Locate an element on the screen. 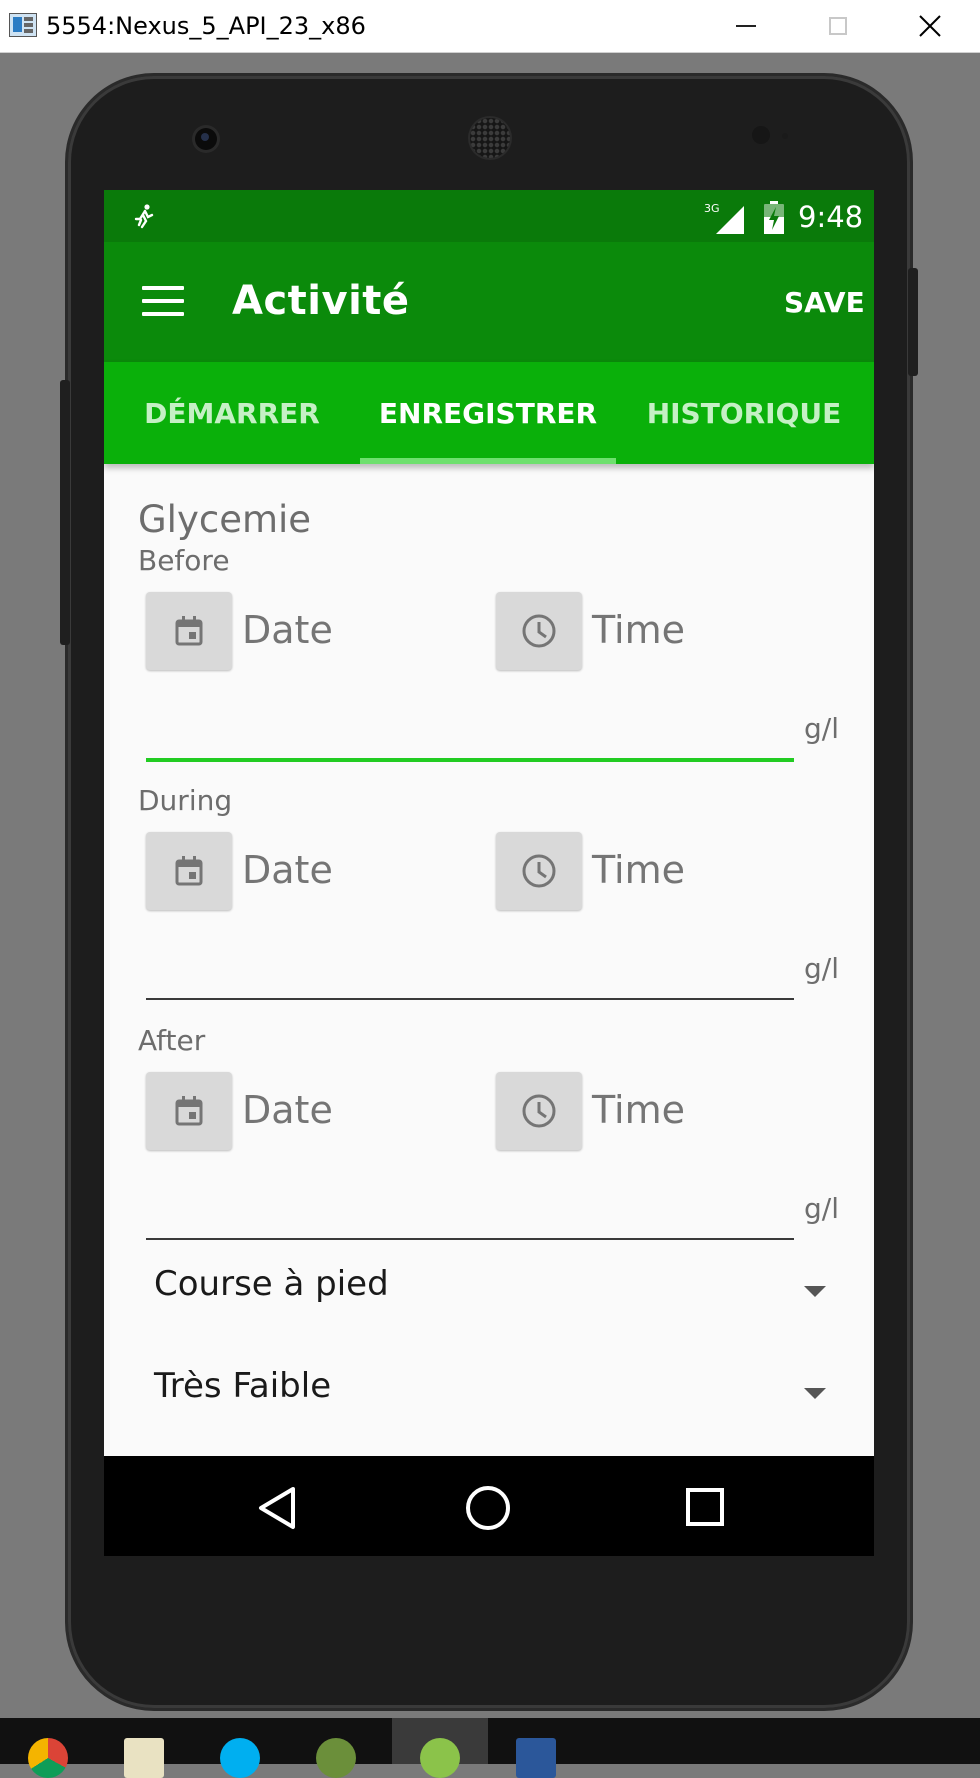  minimize-icon is located at coordinates (746, 26).